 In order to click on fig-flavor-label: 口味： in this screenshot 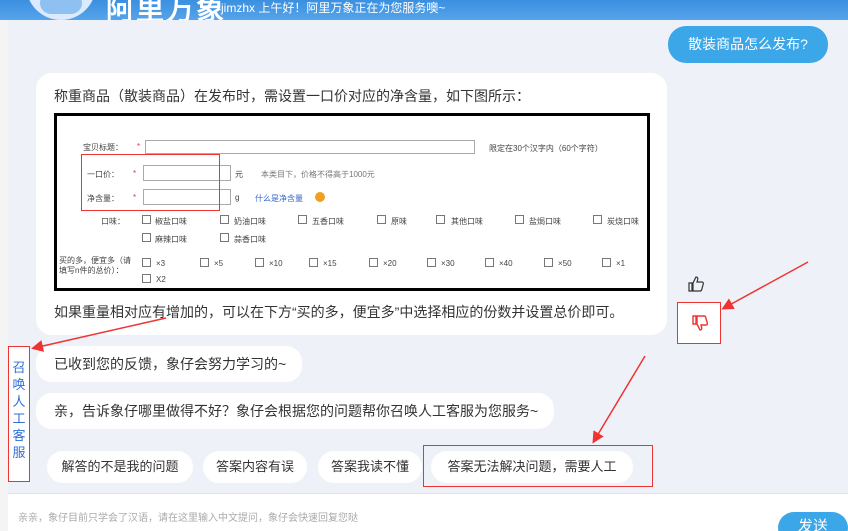, I will do `click(113, 221)`.